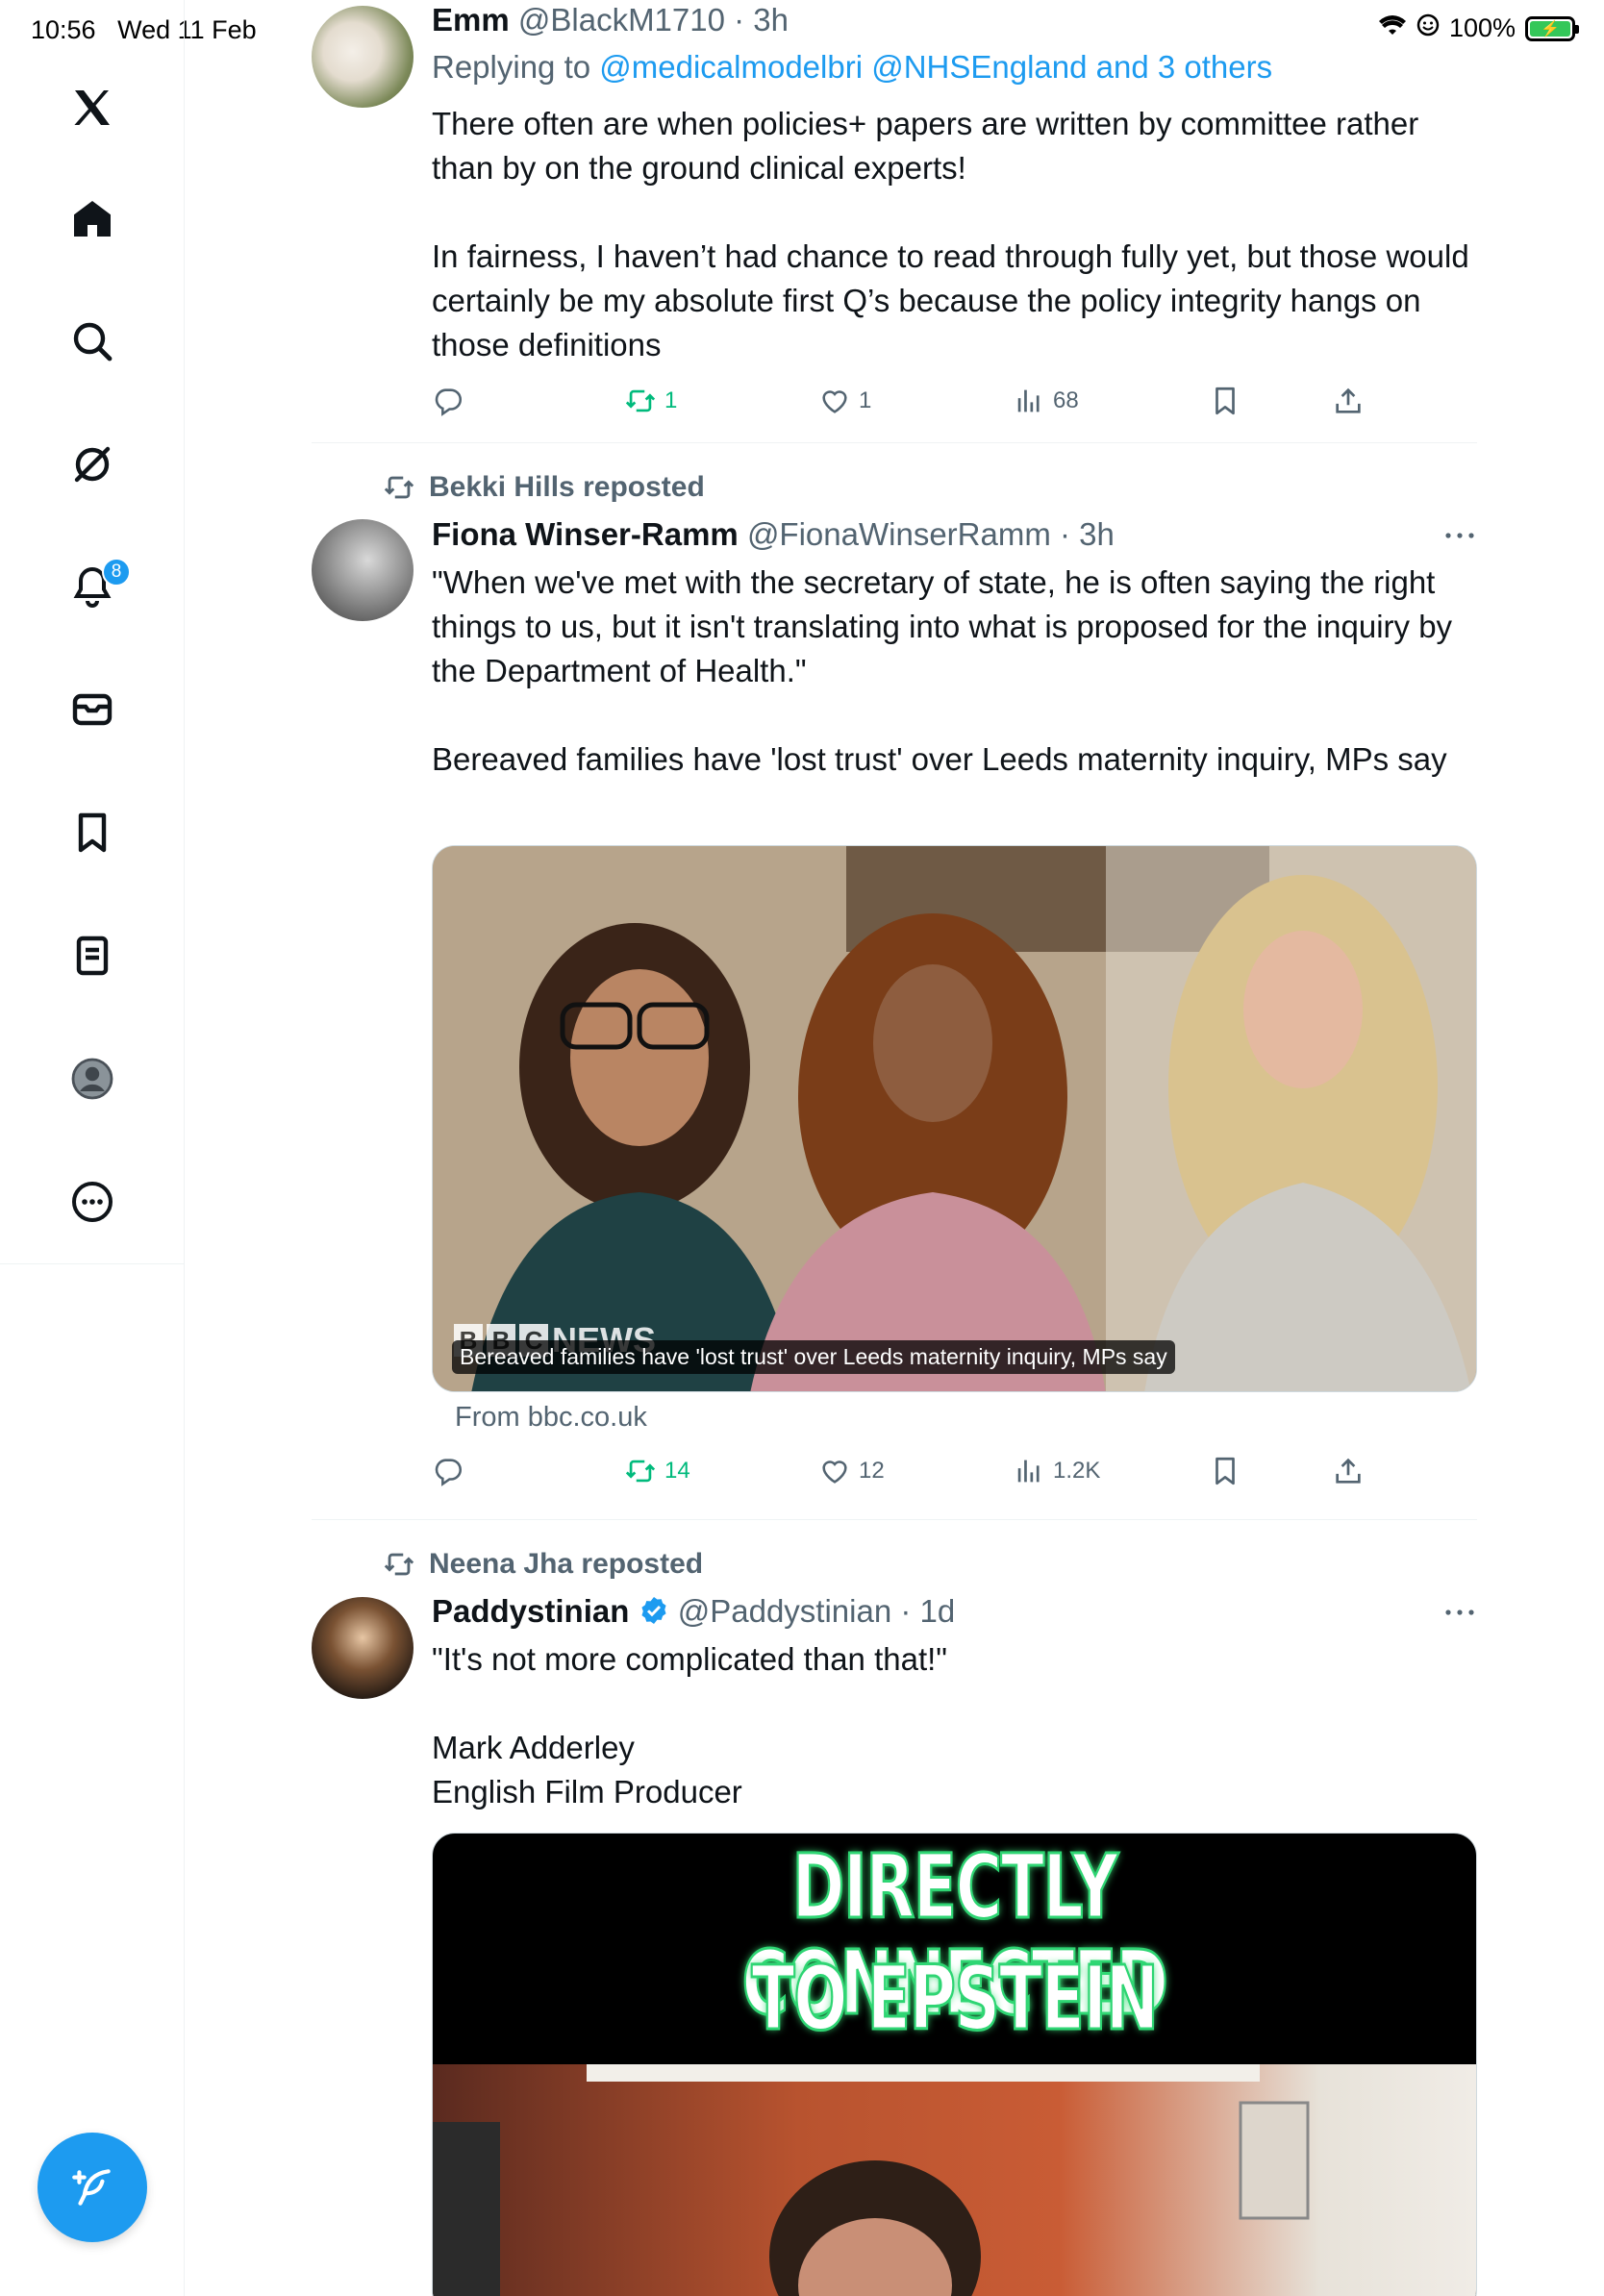 Image resolution: width=1604 pixels, height=2296 pixels. What do you see at coordinates (677, 1471) in the screenshot?
I see `retweet-count: 14` at bounding box center [677, 1471].